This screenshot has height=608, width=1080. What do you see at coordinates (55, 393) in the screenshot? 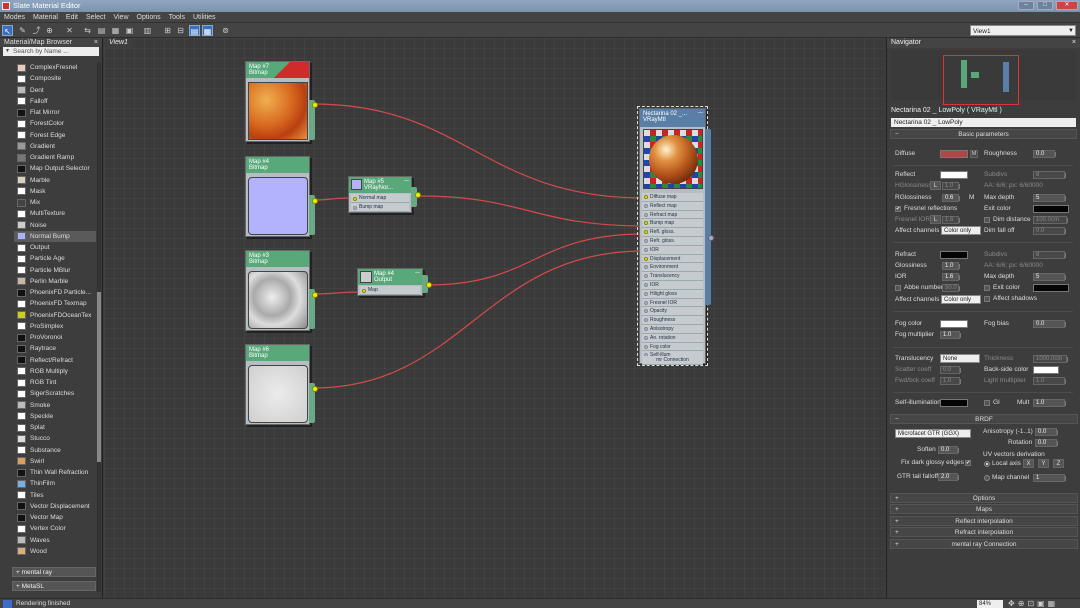
I see `browser-item: SigerScratches` at bounding box center [55, 393].